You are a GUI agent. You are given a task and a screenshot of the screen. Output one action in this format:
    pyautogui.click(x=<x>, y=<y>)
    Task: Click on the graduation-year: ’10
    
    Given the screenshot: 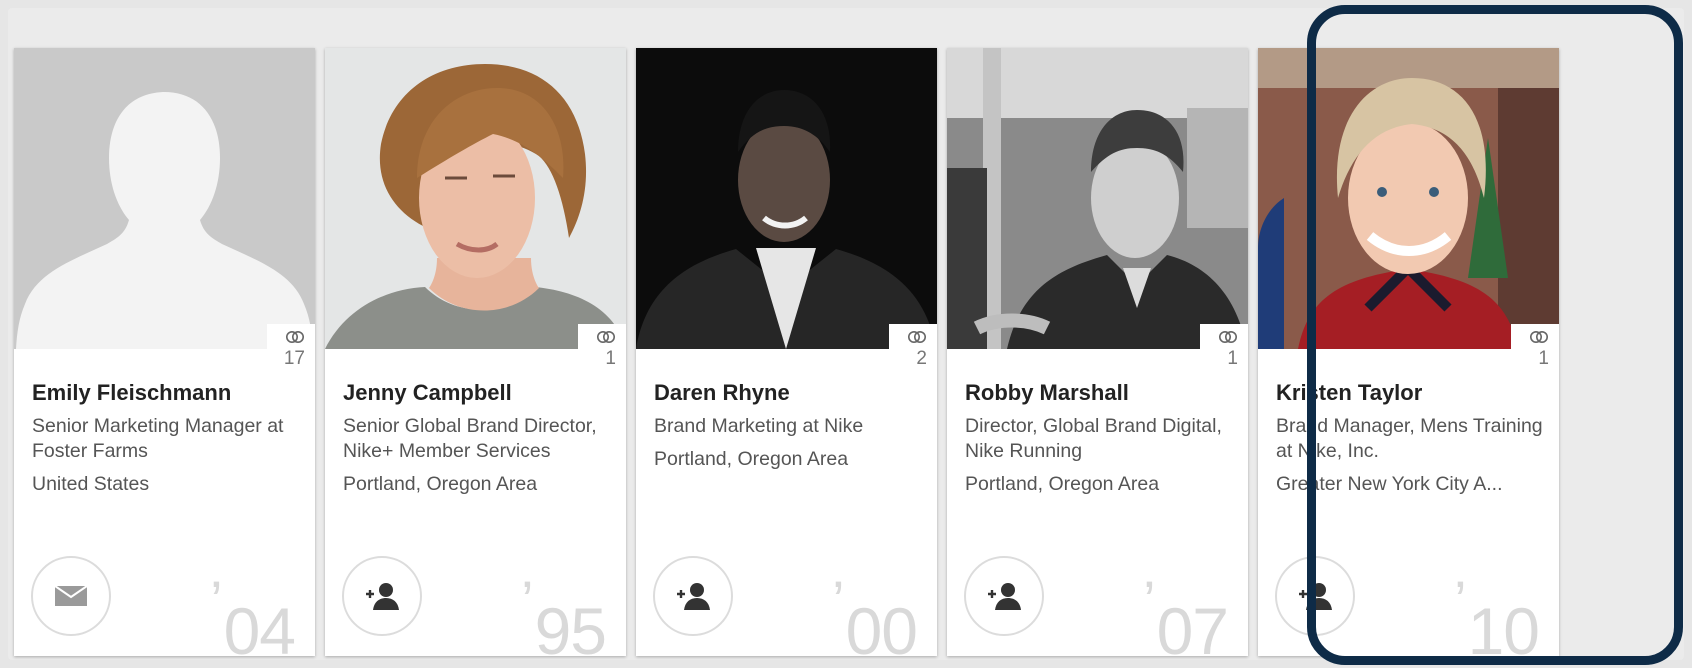 What is the action you would take?
    pyautogui.click(x=1497, y=615)
    